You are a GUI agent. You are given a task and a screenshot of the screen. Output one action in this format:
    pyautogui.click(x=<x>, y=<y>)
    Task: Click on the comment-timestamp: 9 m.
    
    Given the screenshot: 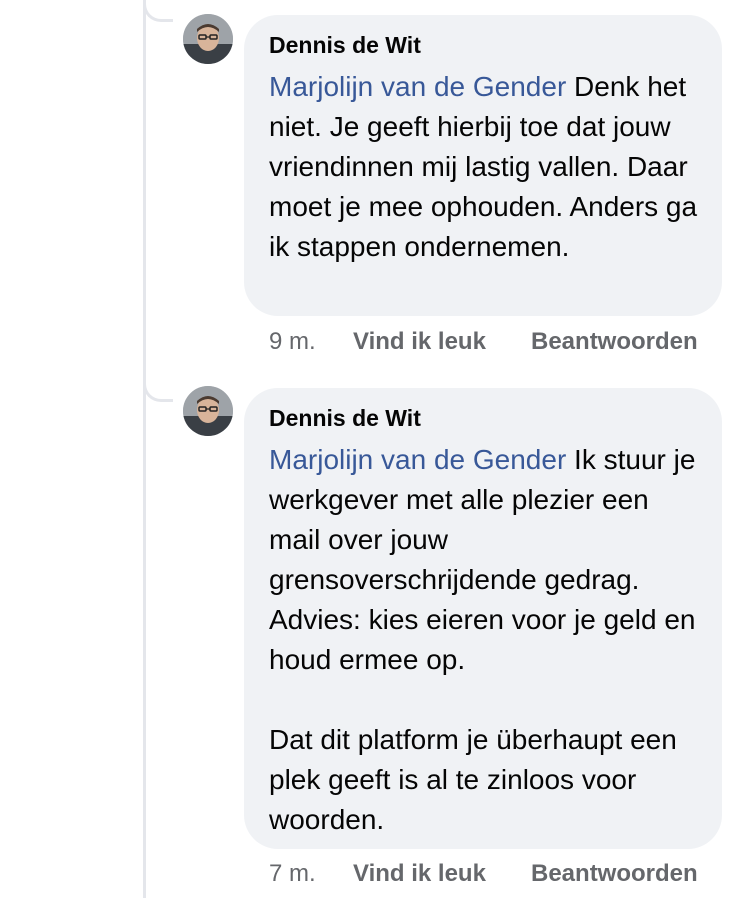 What is the action you would take?
    pyautogui.click(x=311, y=342)
    